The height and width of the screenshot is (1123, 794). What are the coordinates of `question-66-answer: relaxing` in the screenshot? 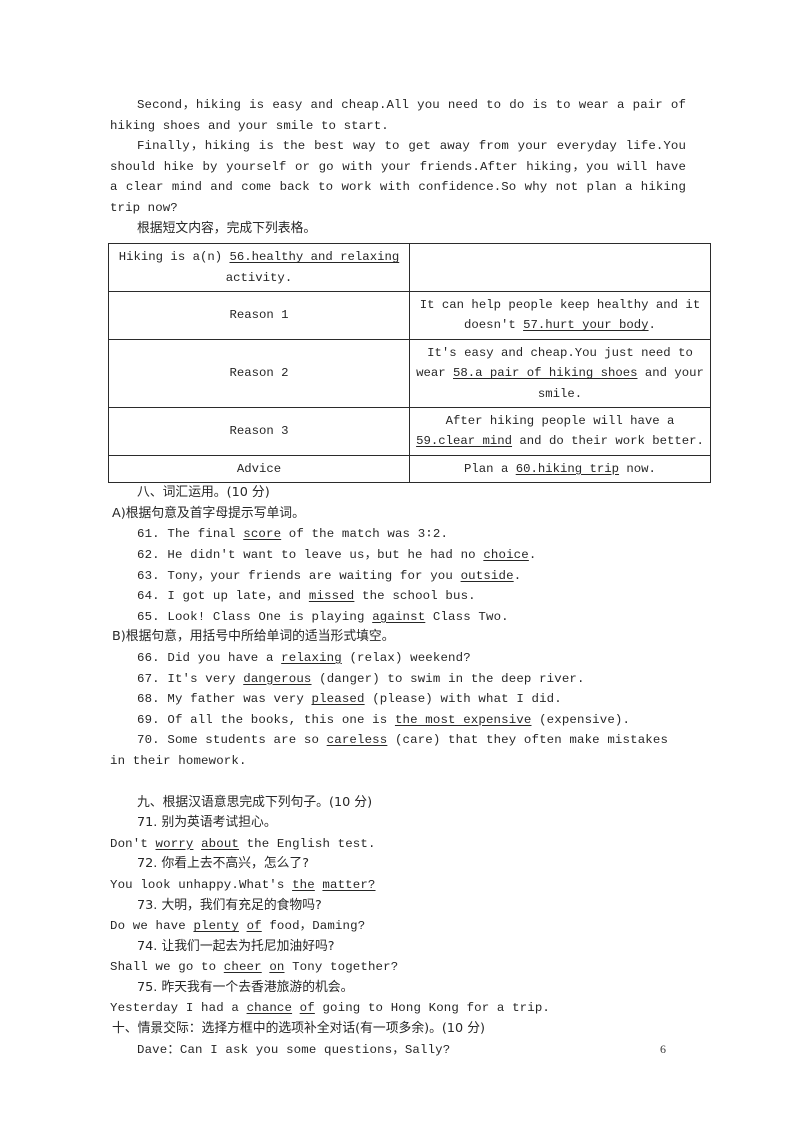 It's located at (311, 657).